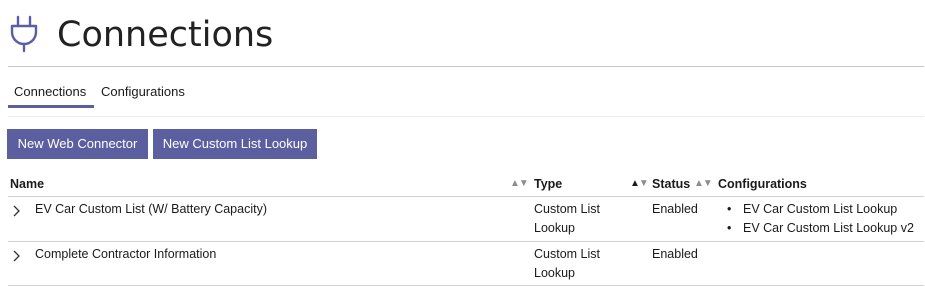  What do you see at coordinates (165, 35) in the screenshot?
I see `page-title: Connections` at bounding box center [165, 35].